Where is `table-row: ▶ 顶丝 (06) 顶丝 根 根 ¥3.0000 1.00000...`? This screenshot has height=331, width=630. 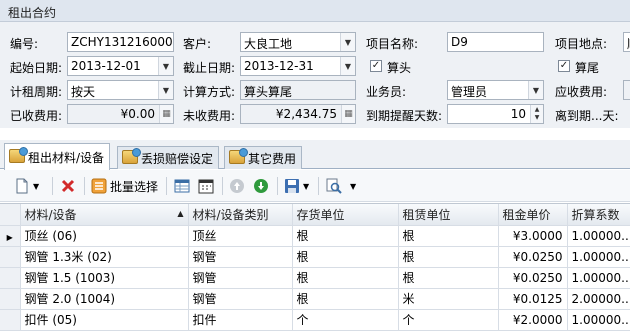 table-row: ▶ 顶丝 (06) 顶丝 根 根 ¥3.0000 1.00000... is located at coordinates (315, 236).